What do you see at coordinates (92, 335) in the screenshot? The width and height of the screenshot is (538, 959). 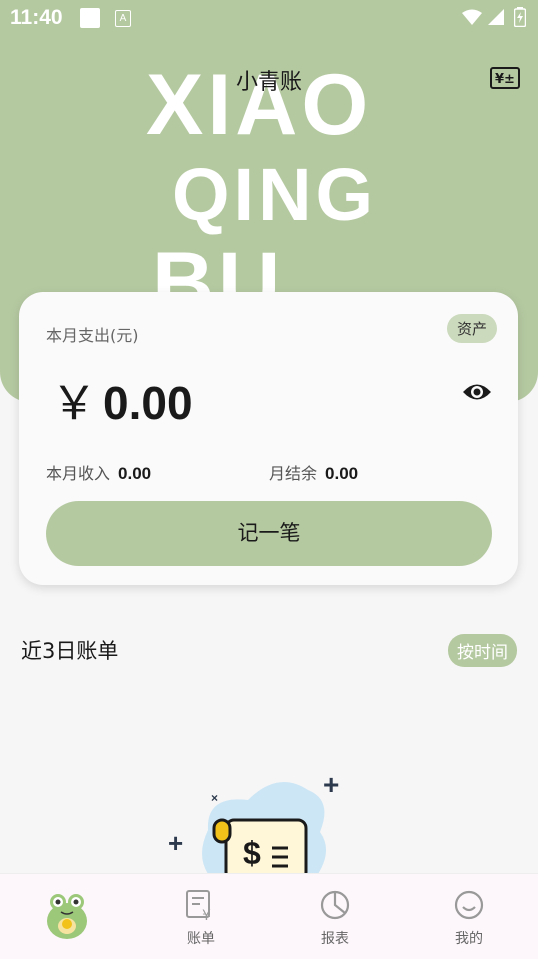 I see `monthly-expense-label: 本月支出(元)` at bounding box center [92, 335].